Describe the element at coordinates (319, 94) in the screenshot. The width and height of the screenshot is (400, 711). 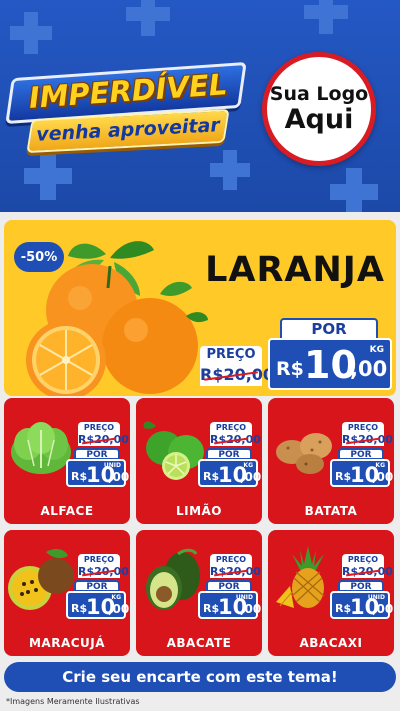
I see `logo-line-1: Sua Logo` at that location.